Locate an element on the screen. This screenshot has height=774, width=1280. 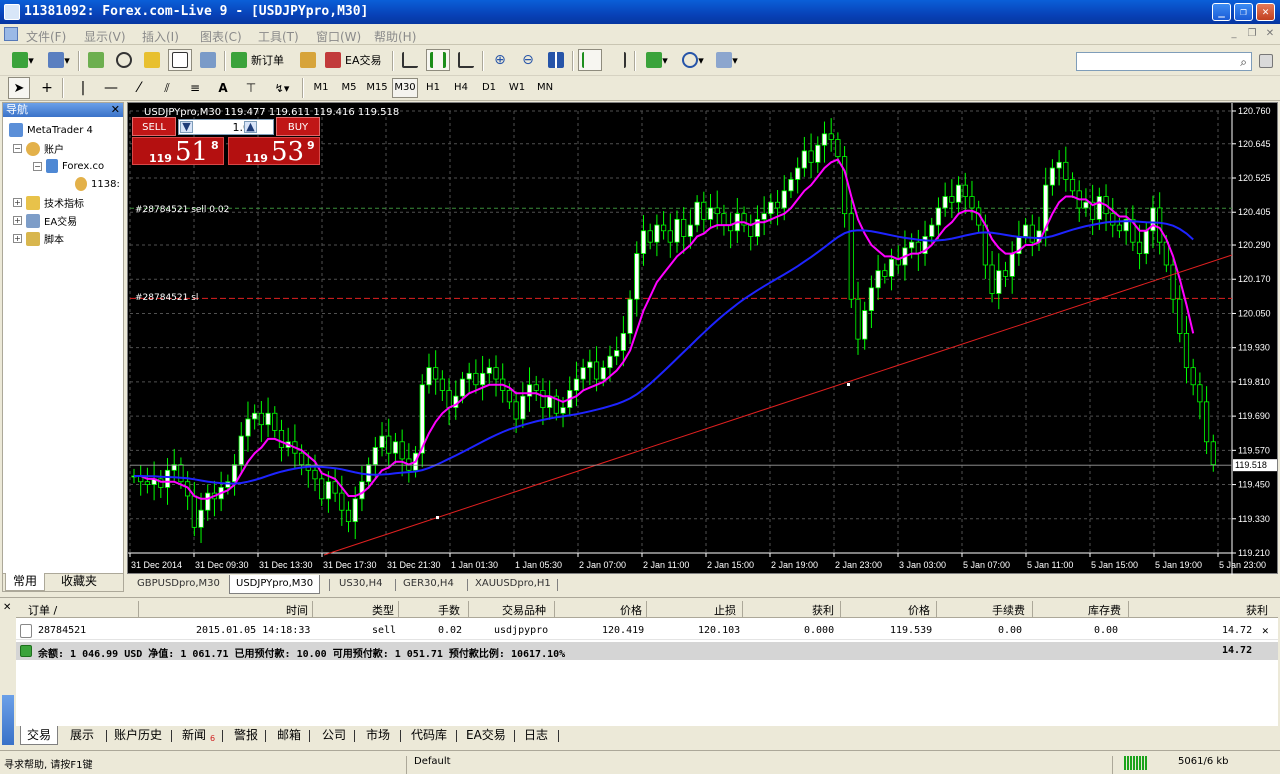
arrows-tool: ↯▾ is located at coordinates (282, 88).